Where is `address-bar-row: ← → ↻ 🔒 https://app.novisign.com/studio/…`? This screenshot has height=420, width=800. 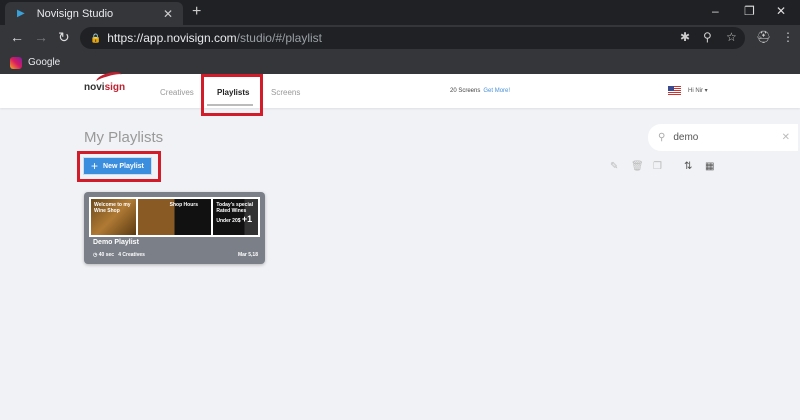 address-bar-row: ← → ↻ 🔒 https://app.novisign.com/studio/… is located at coordinates (400, 38).